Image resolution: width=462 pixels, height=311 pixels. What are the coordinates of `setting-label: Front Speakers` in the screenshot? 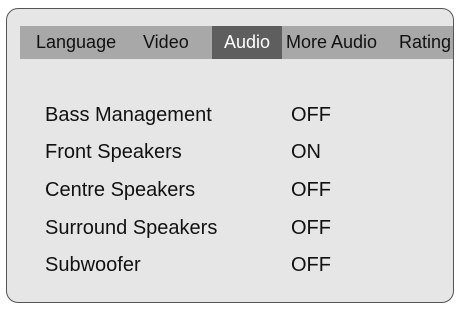 It's located at (113, 152).